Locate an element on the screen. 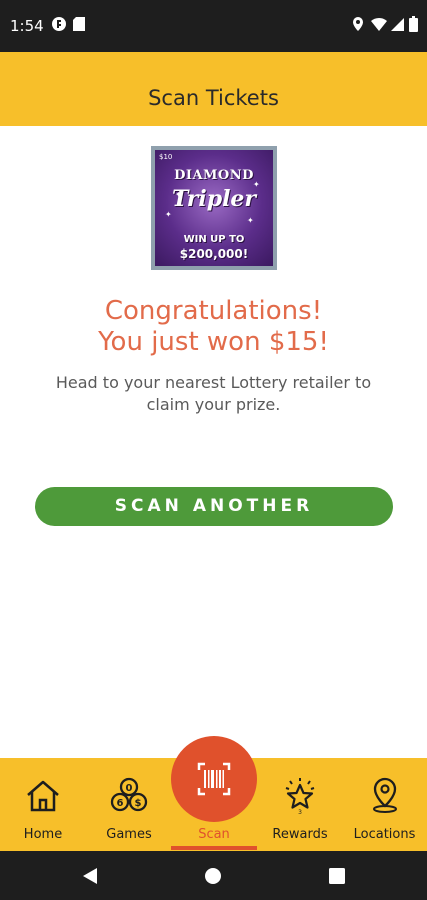 Image resolution: width=427 pixels, height=900 pixels. nav-item-games: 0 6 $ Games is located at coordinates (129, 804).